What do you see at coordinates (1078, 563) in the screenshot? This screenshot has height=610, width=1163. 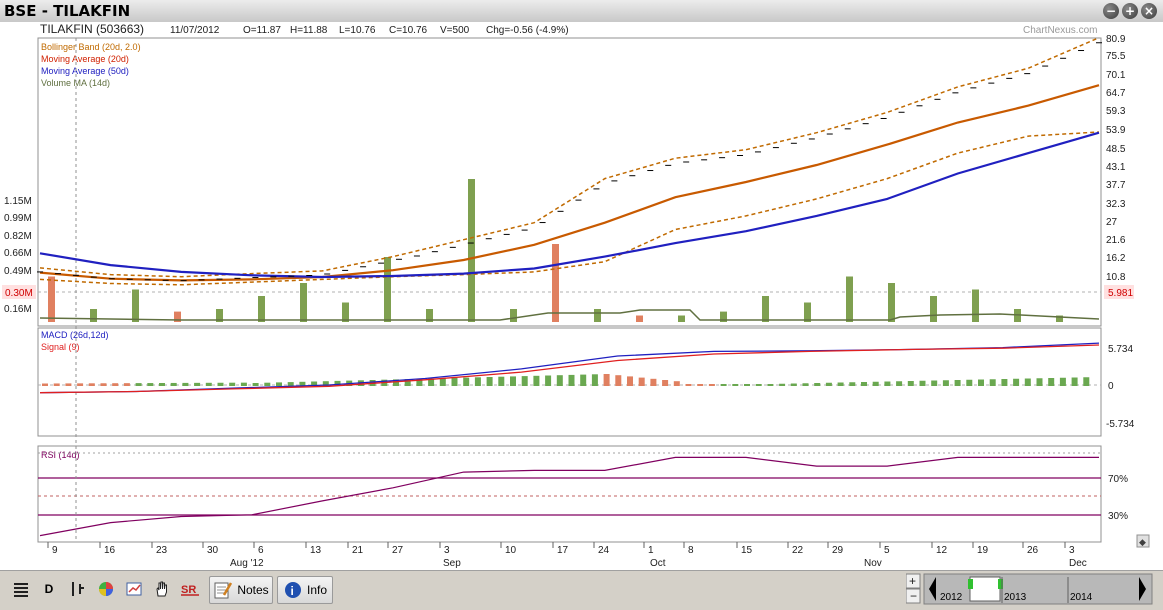 I see `x-month: Dec` at bounding box center [1078, 563].